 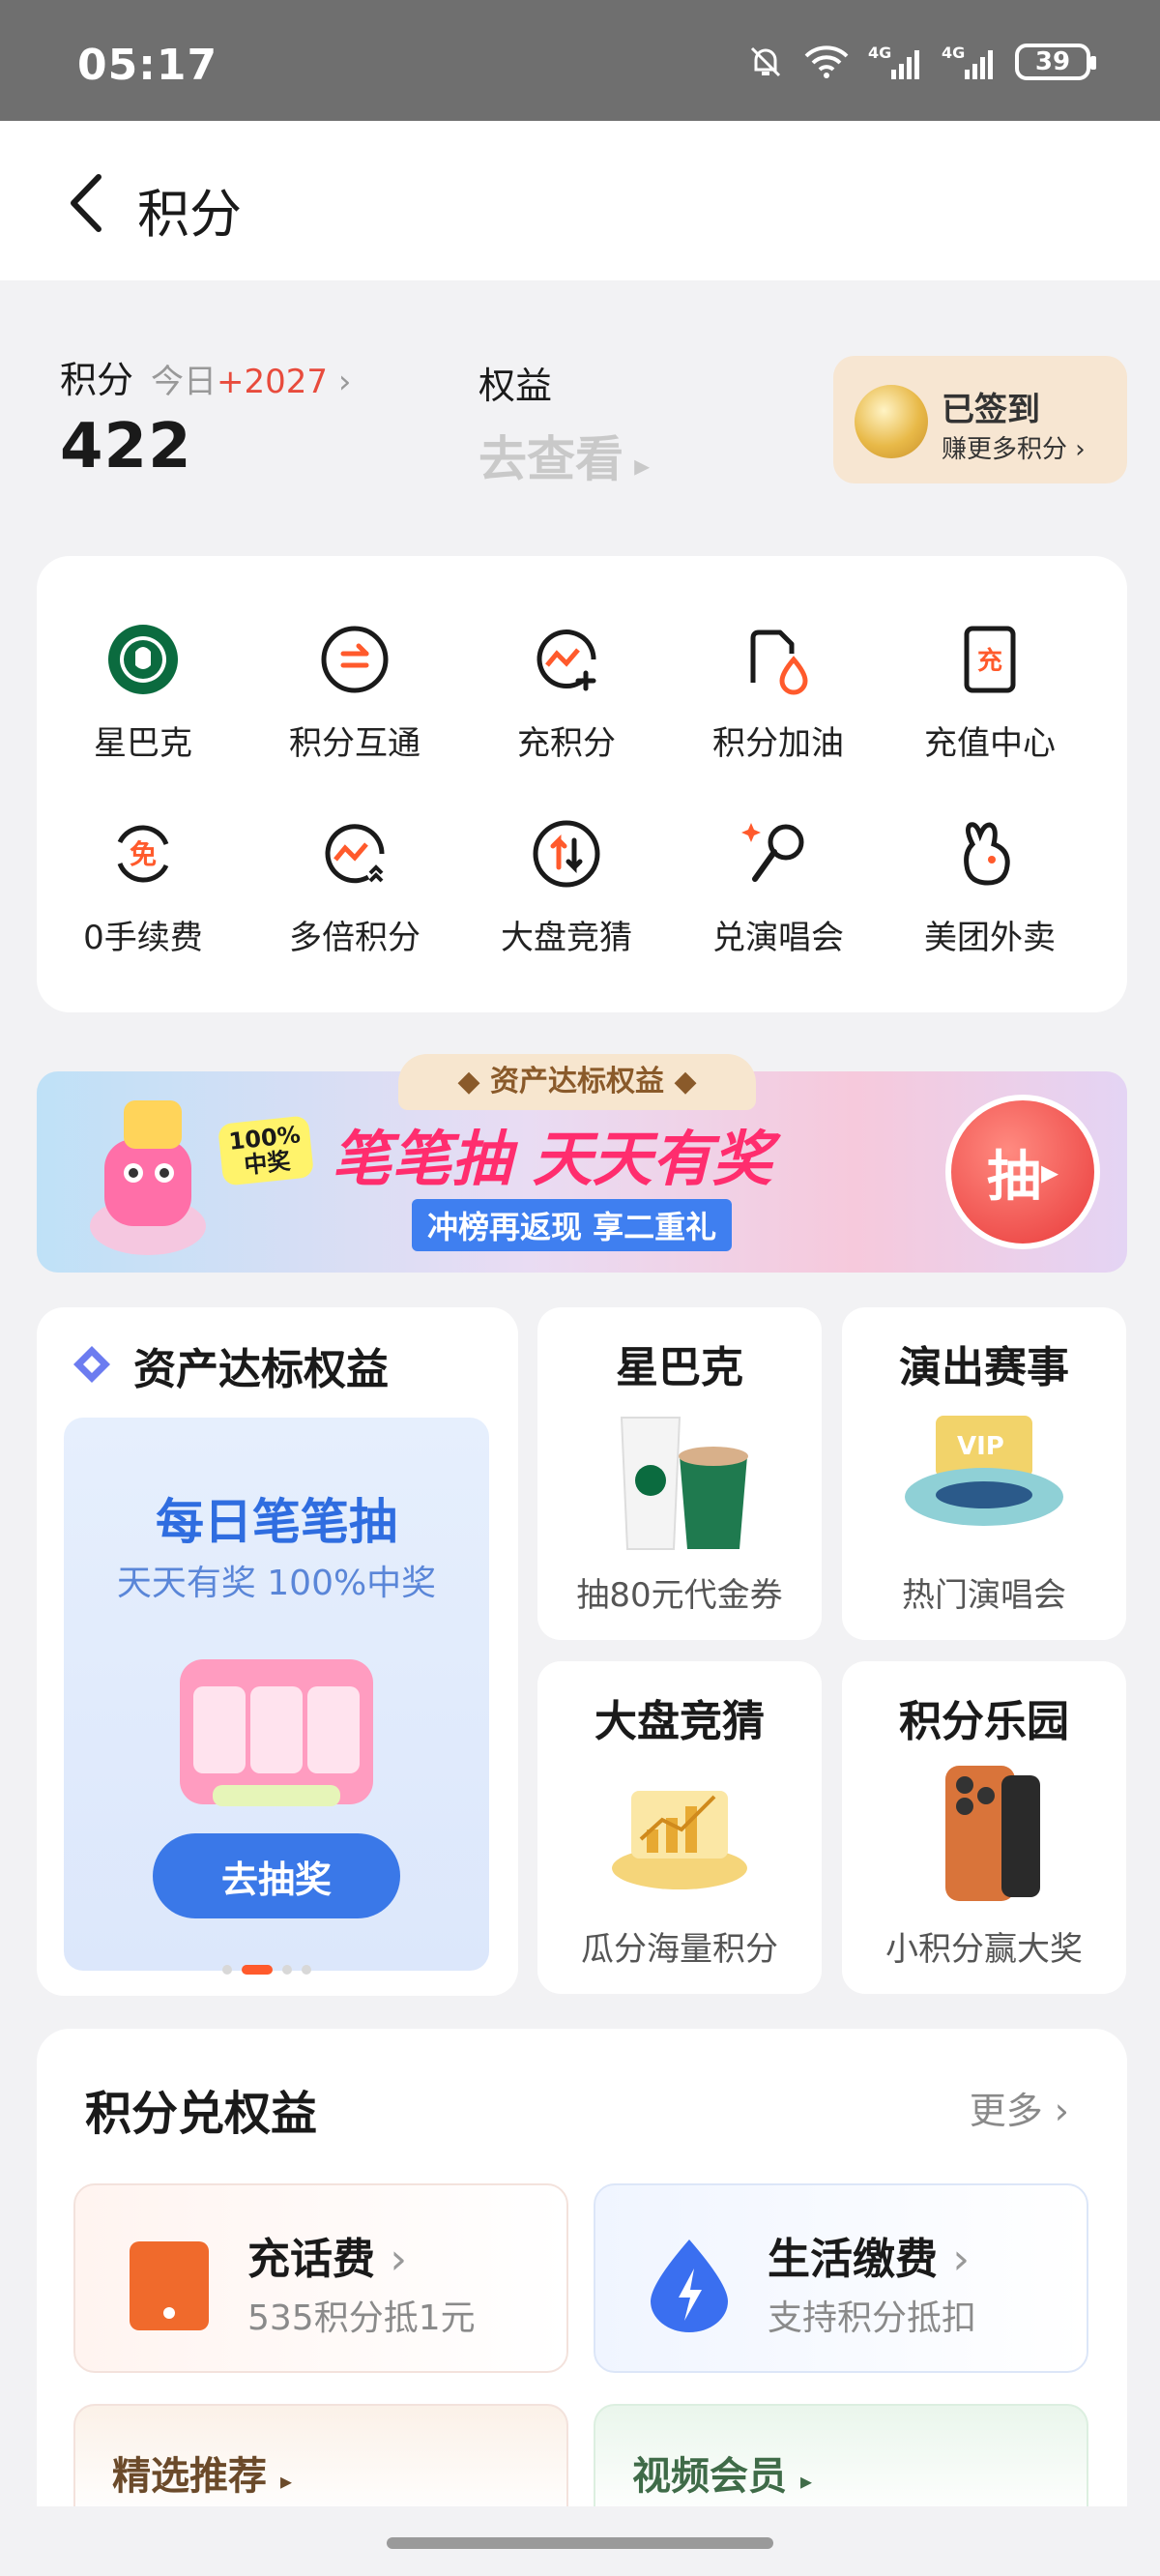 What do you see at coordinates (552, 1159) in the screenshot?
I see `banner-headline: 笔笔抽 天天有奖` at bounding box center [552, 1159].